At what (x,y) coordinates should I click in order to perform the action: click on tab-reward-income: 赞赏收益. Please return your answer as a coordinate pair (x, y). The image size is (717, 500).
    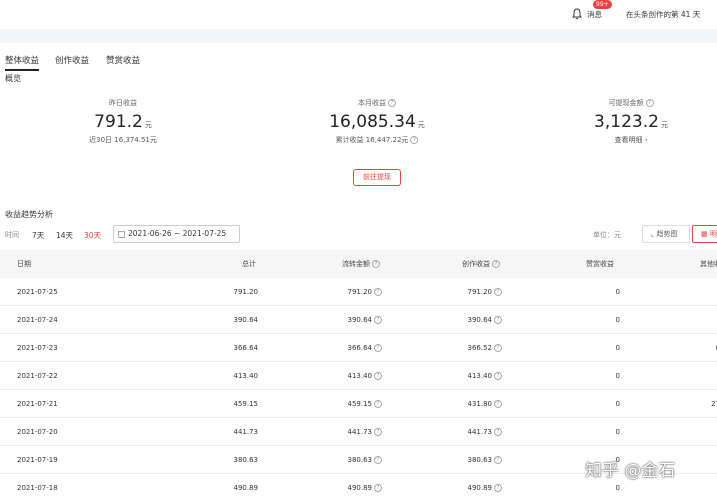
    Looking at the image, I should click on (123, 60).